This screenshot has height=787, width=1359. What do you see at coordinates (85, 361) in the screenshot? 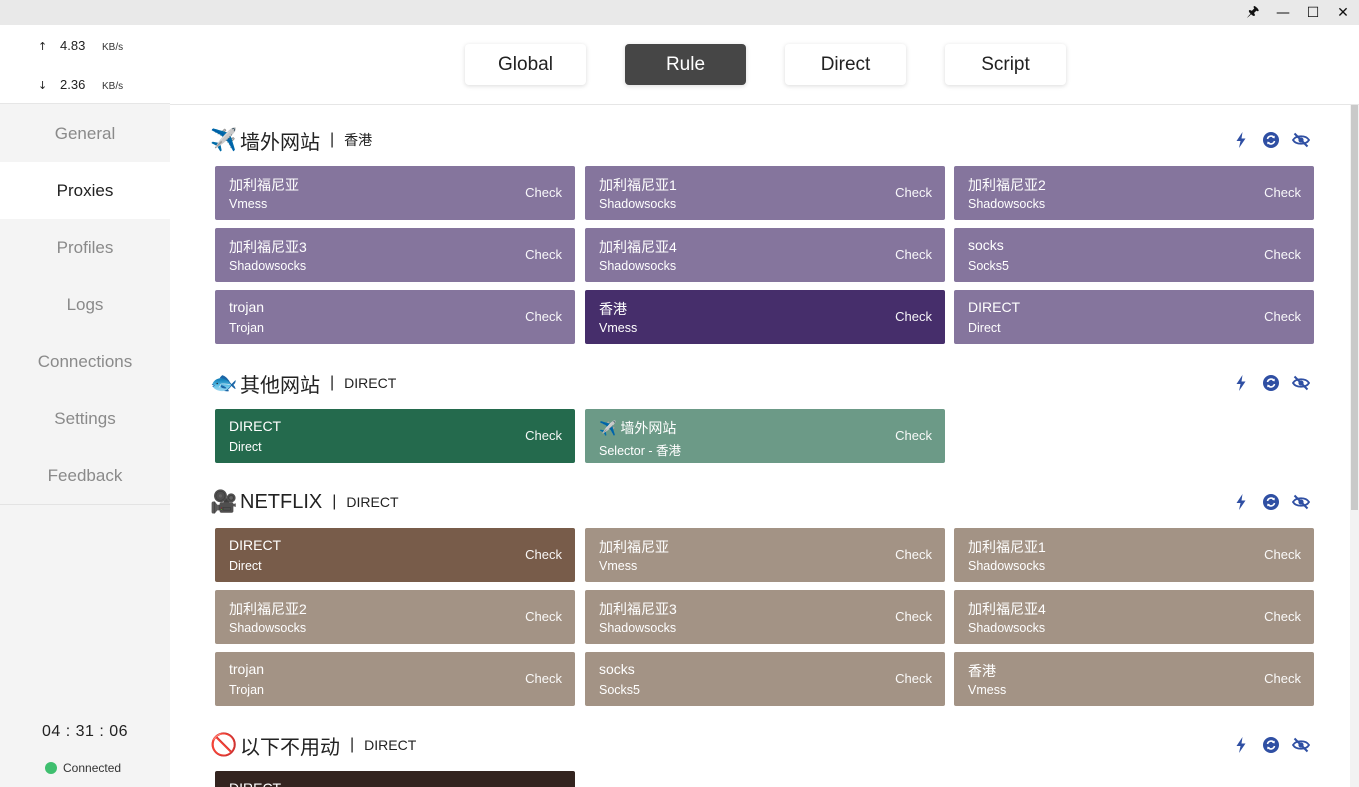
I see `sidebar-item-connections: Connections` at bounding box center [85, 361].